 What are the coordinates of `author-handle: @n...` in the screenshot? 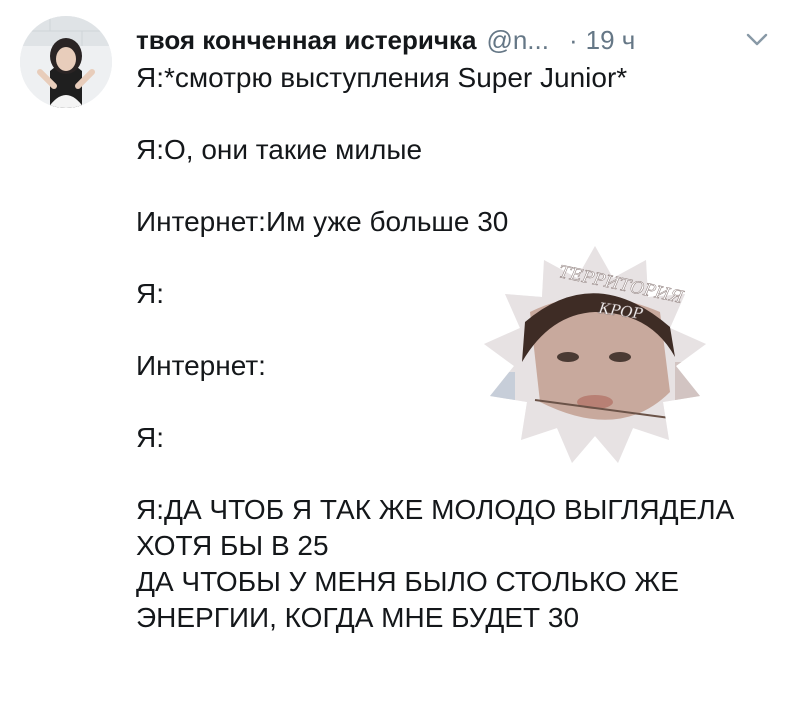 It's located at (517, 40).